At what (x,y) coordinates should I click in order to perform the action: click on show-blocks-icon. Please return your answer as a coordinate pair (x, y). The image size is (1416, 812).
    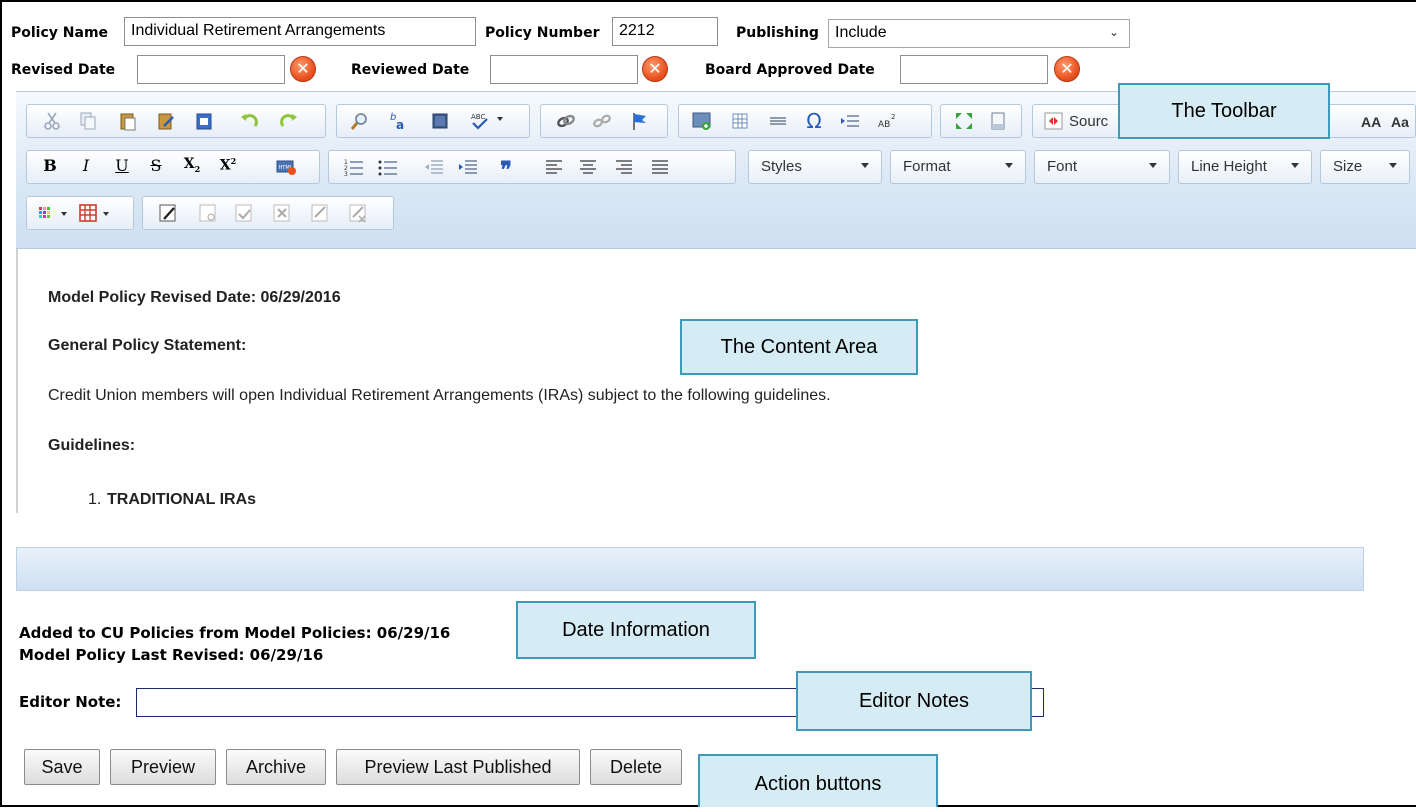
    Looking at the image, I should click on (998, 121).